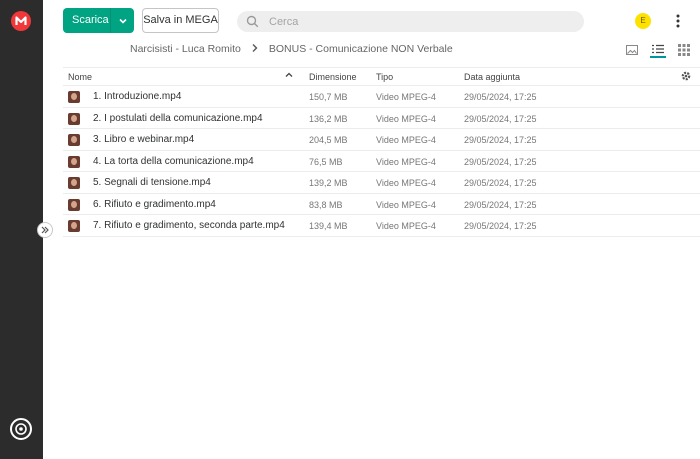 Image resolution: width=700 pixels, height=459 pixels. I want to click on file-size: 76,5 MB, so click(326, 161).